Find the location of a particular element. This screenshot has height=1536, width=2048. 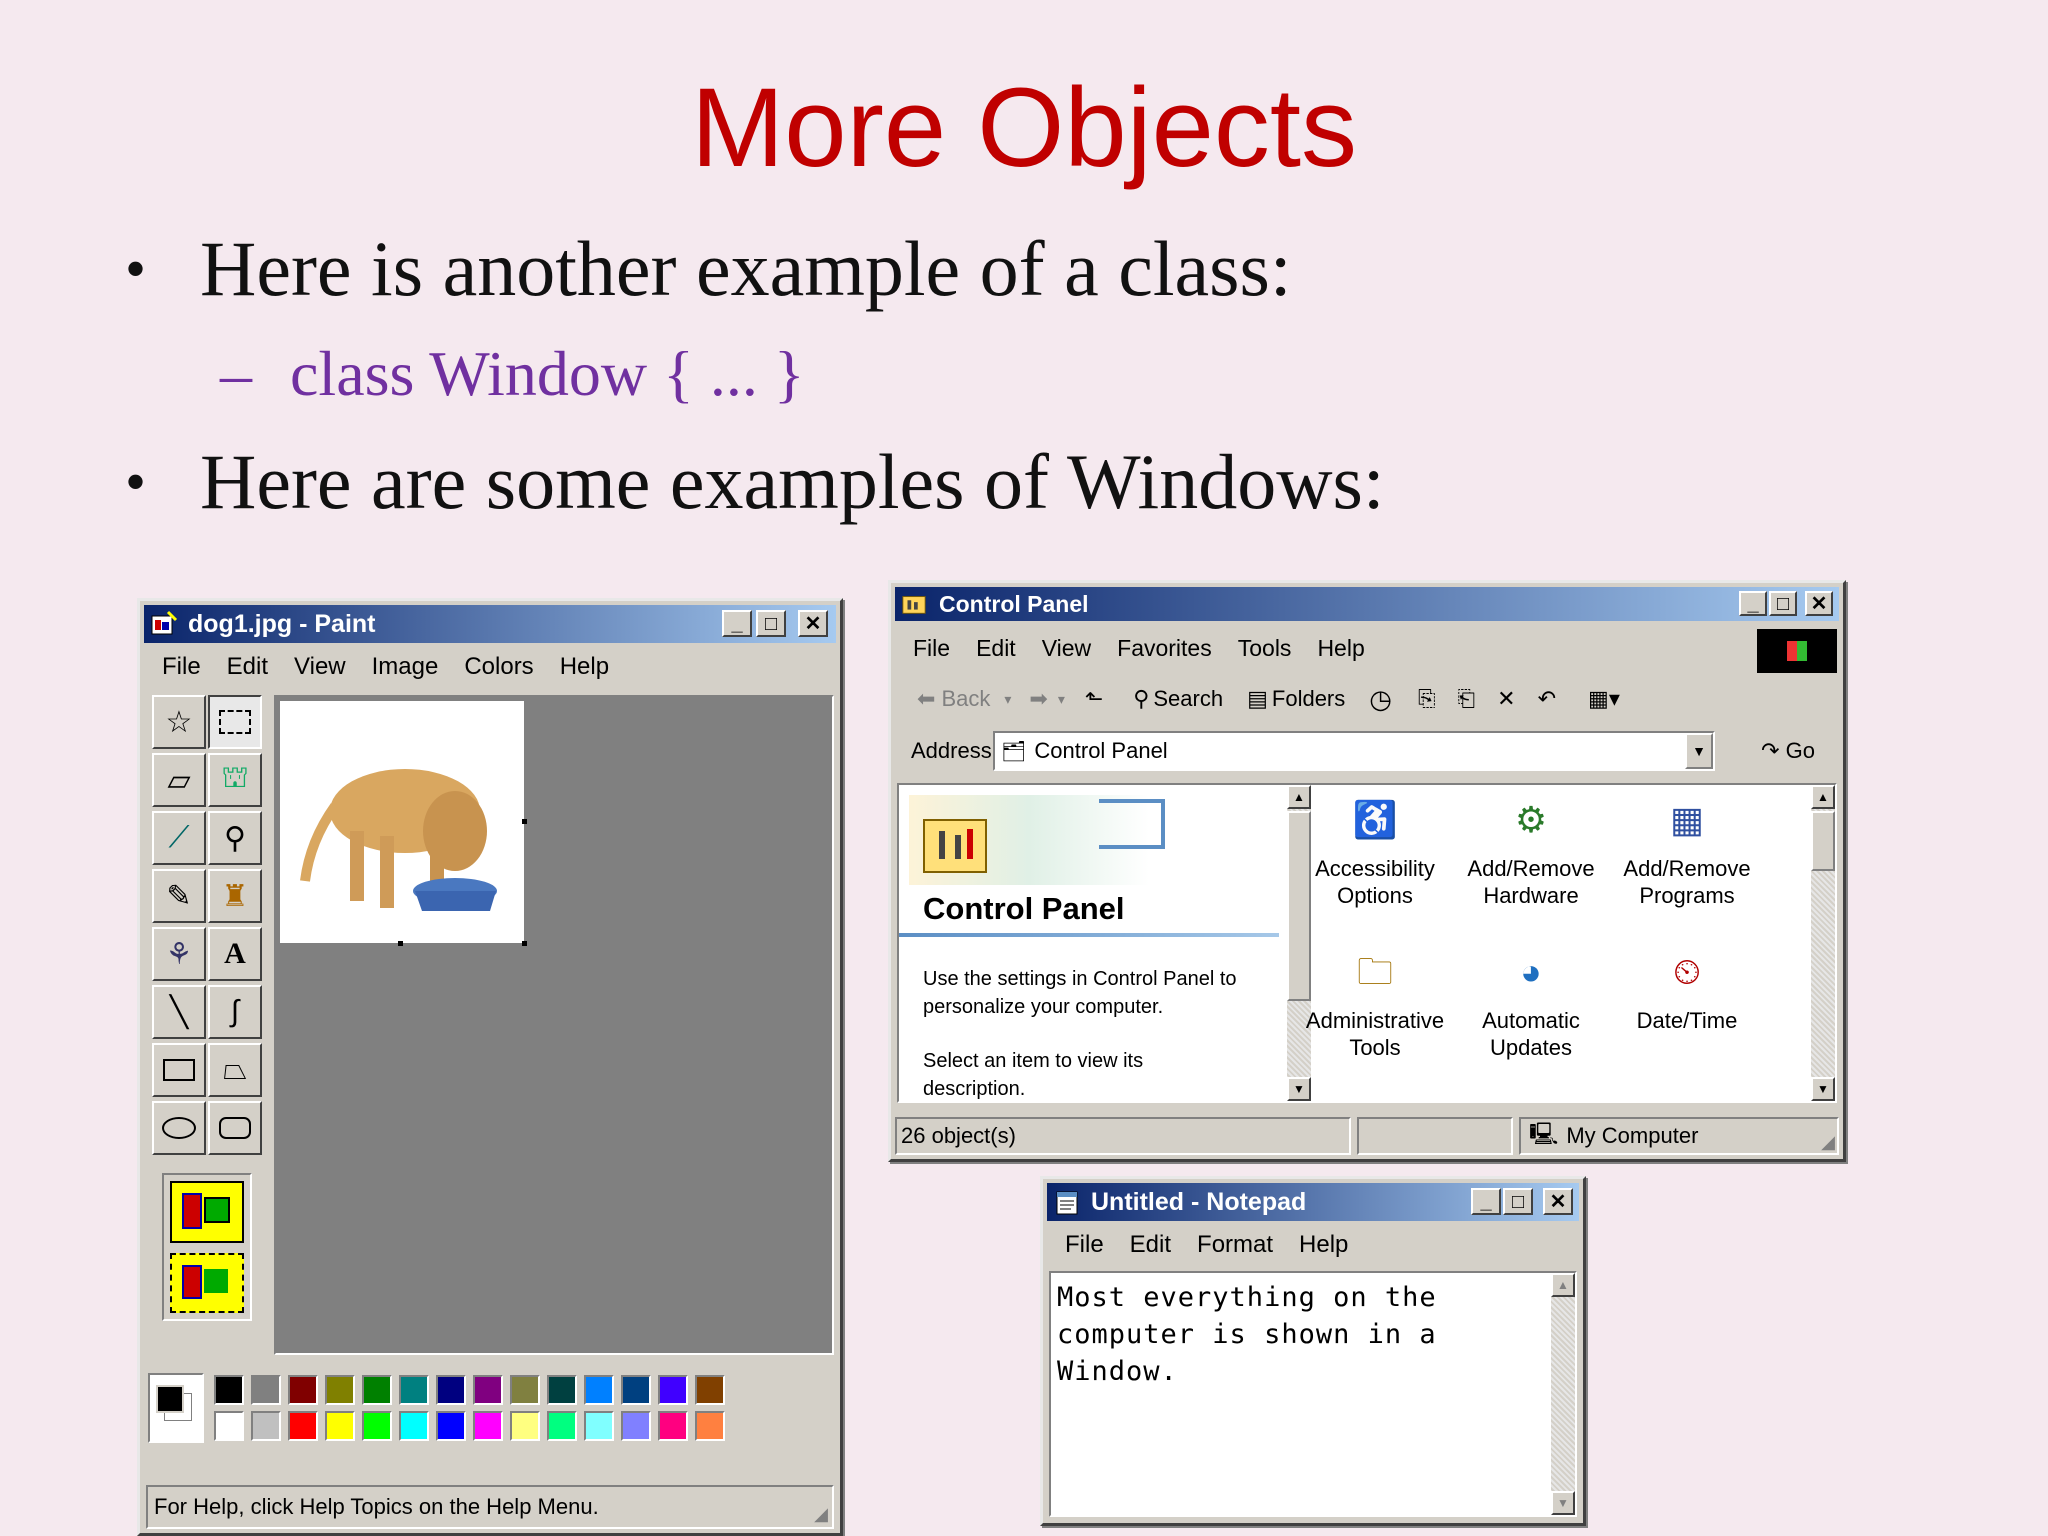

line-icon: ╲ is located at coordinates (179, 1012).